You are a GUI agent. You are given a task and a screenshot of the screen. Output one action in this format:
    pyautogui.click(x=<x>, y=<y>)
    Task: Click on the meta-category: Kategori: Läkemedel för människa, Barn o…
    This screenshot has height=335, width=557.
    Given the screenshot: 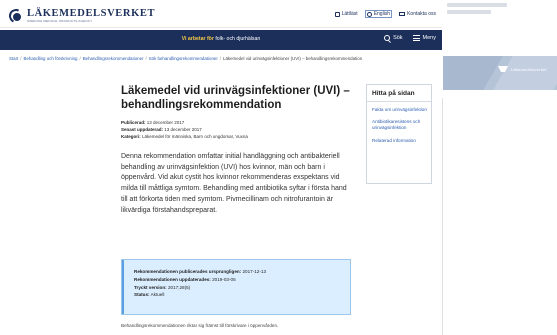 What is the action you would take?
    pyautogui.click(x=184, y=137)
    